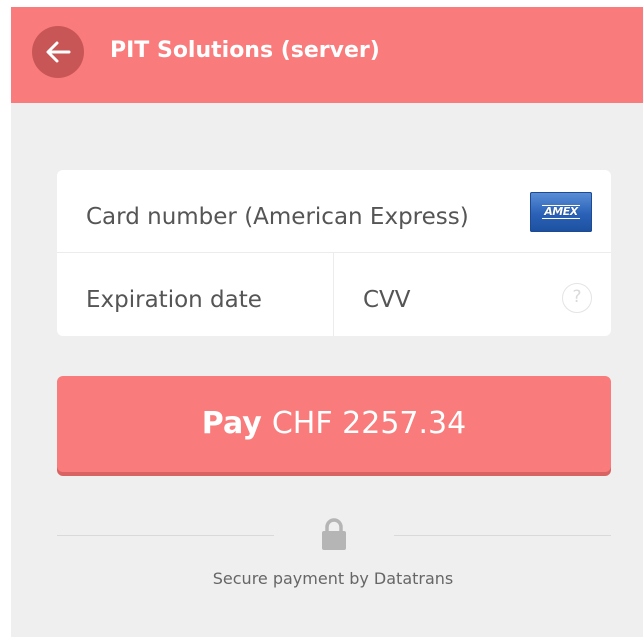  Describe the element at coordinates (277, 217) in the screenshot. I see `card-number-placeholder: Card number (American Express)` at that location.